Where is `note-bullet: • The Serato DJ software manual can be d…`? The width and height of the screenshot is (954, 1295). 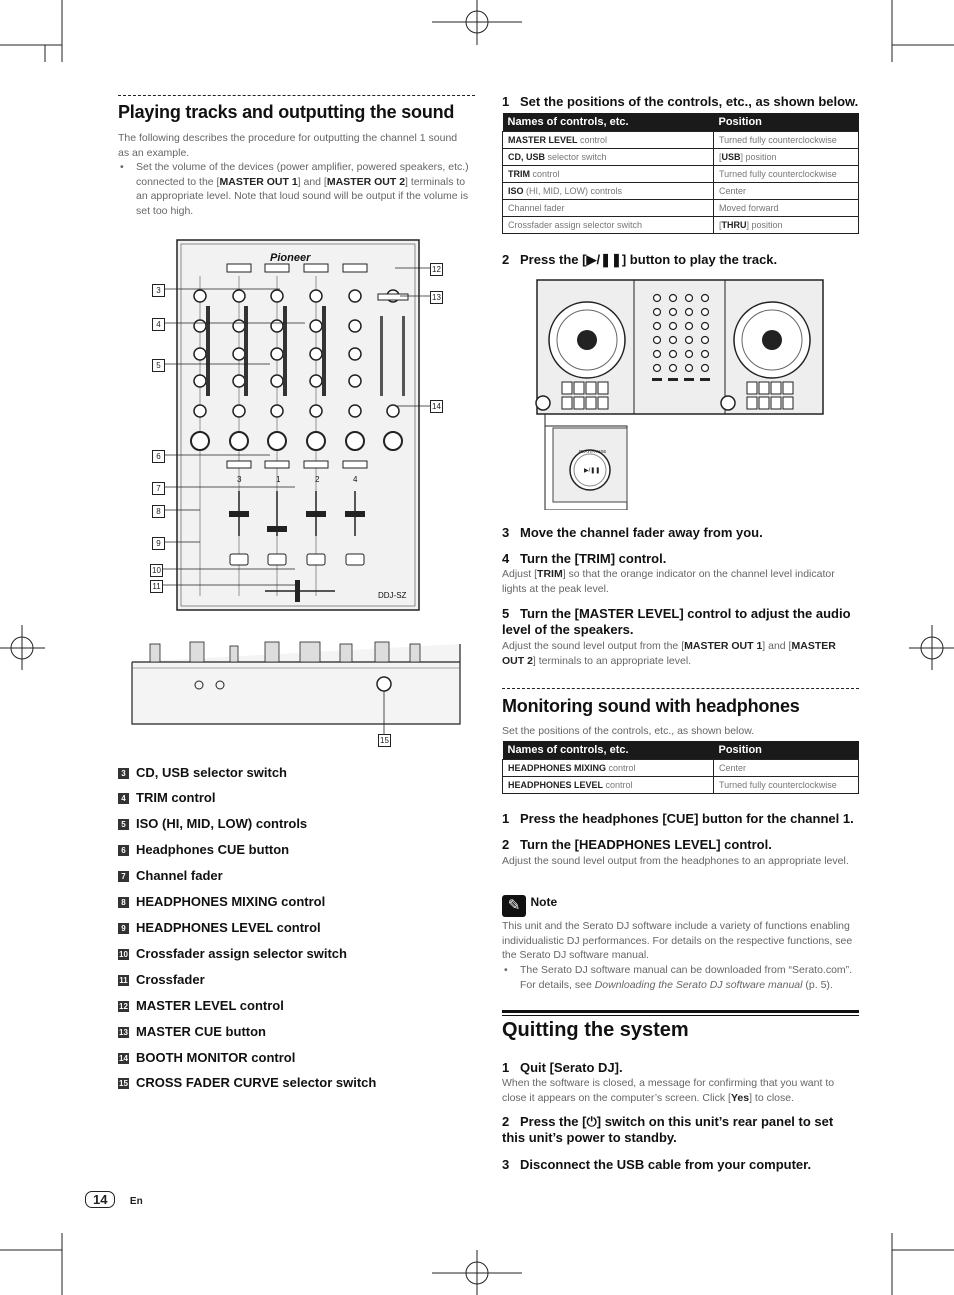 note-bullet: • The Serato DJ software manual can be d… is located at coordinates (678, 977).